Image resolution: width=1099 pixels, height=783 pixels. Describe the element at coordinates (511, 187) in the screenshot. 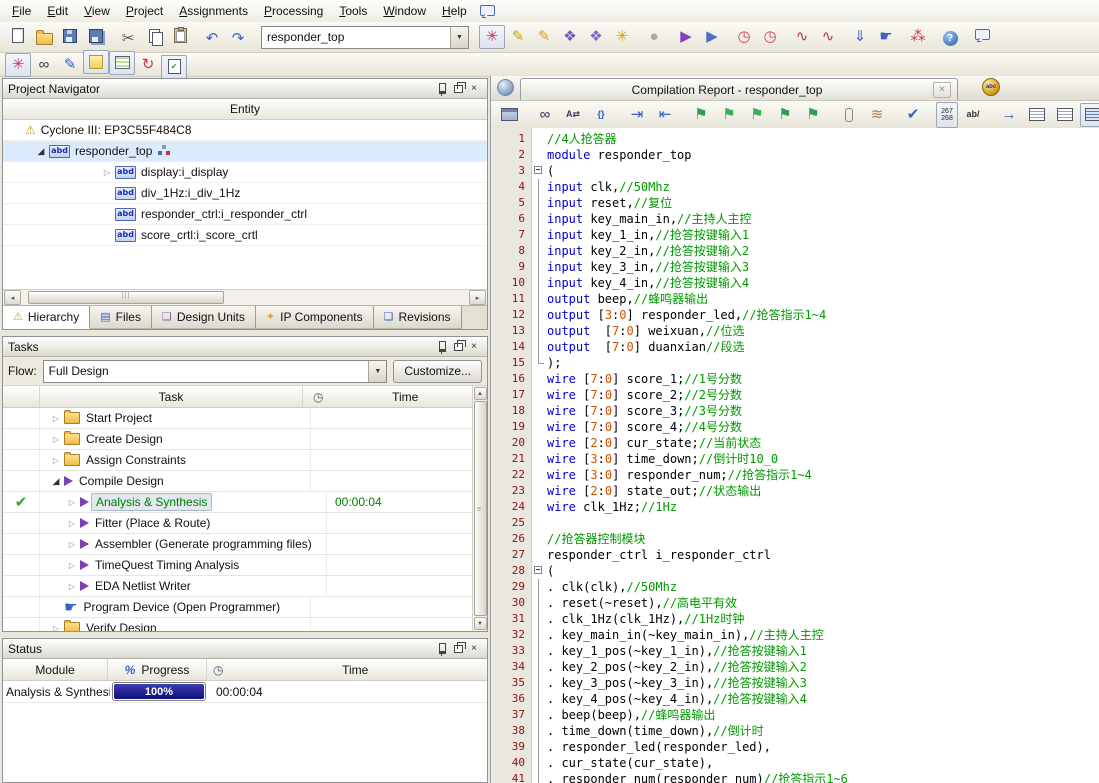

I see `line-number: 4` at that location.